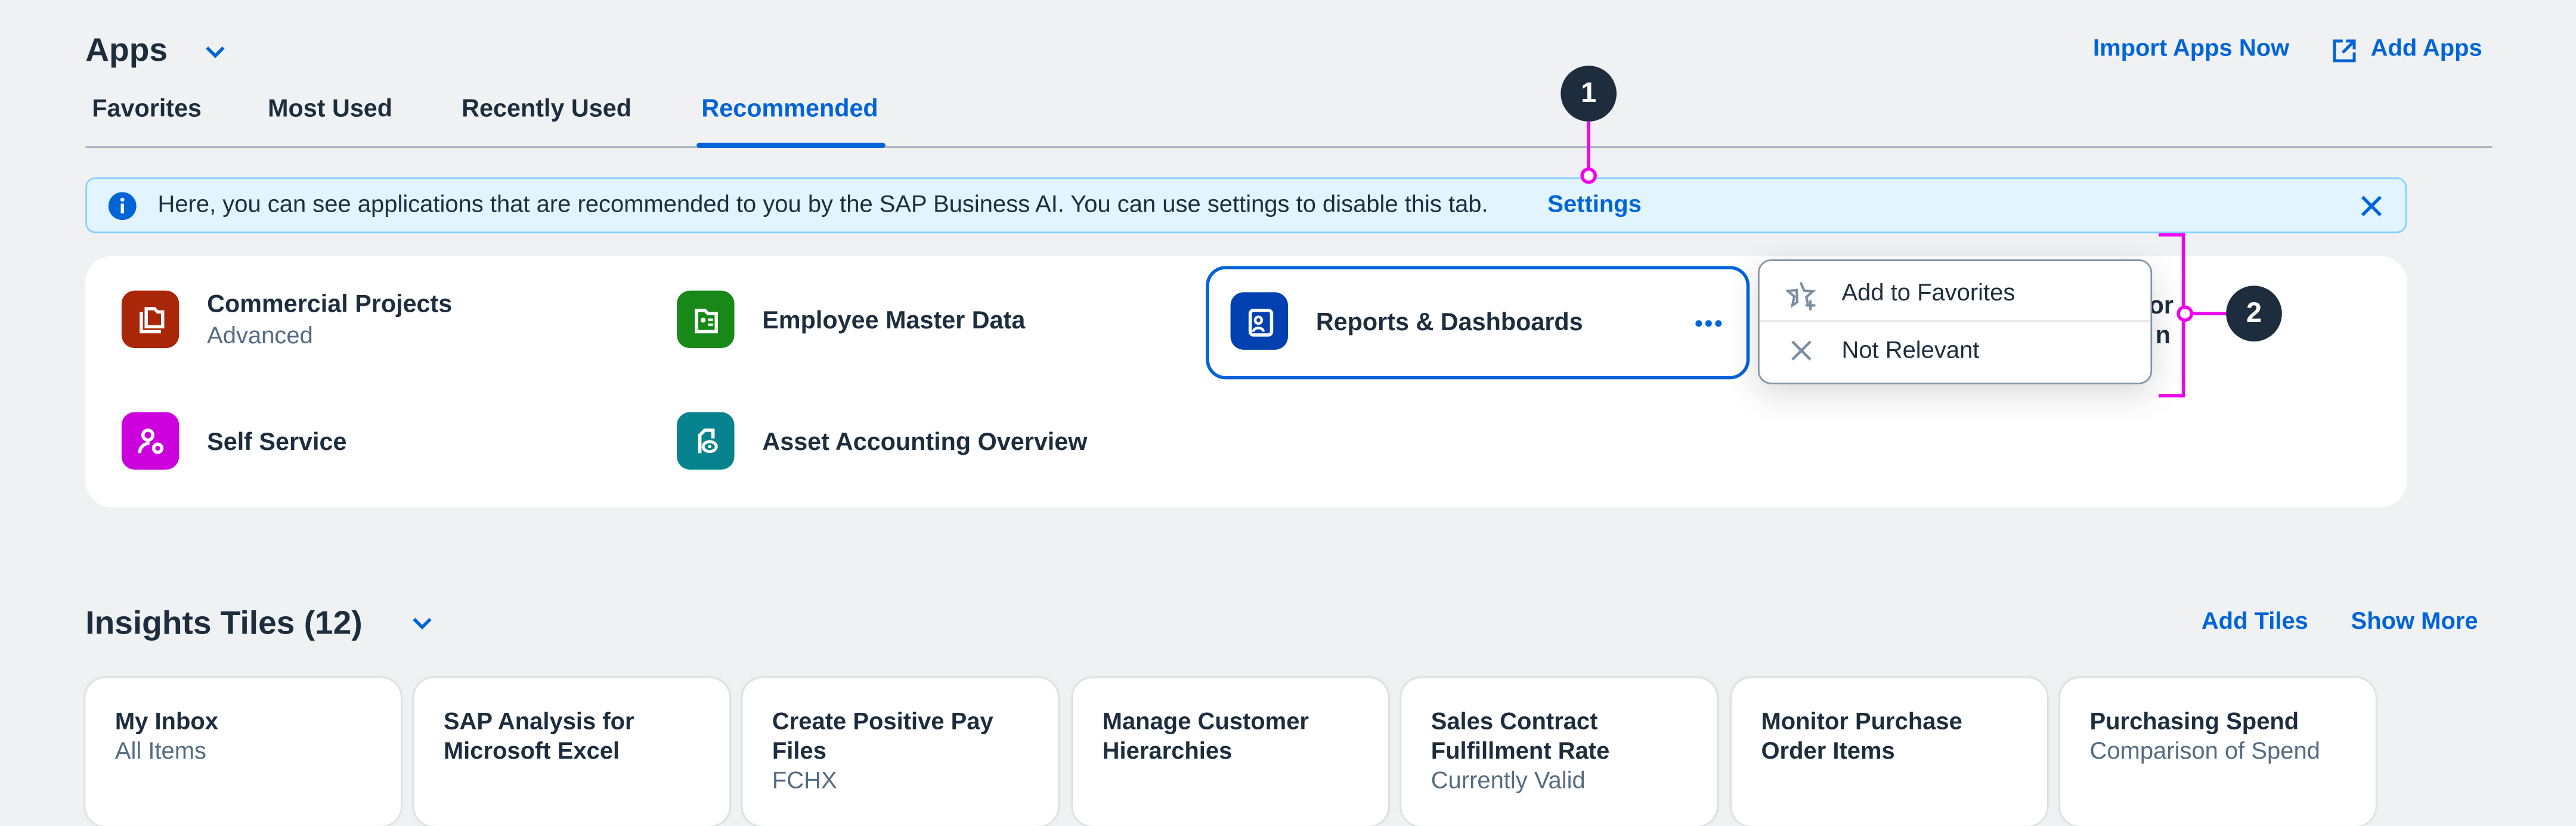 Image resolution: width=2576 pixels, height=826 pixels. I want to click on callout-bracket-bottom, so click(2172, 396).